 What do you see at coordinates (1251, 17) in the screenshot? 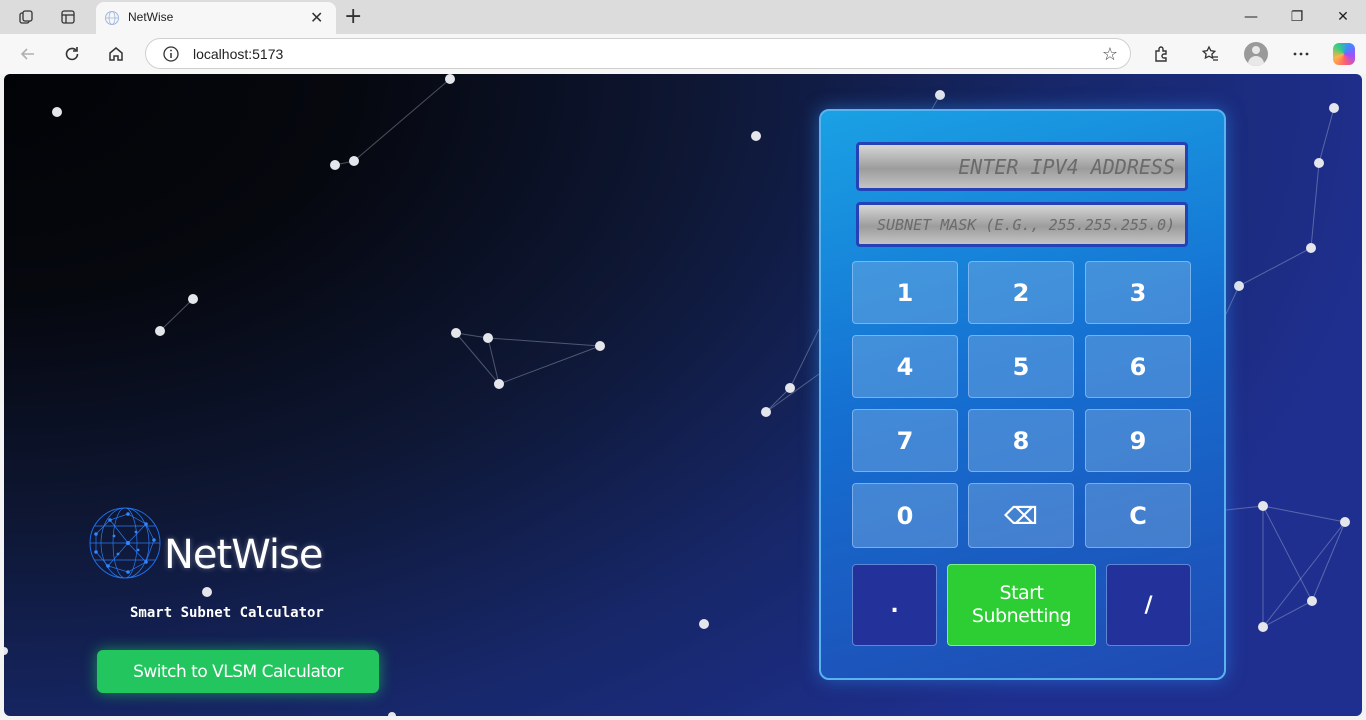
I see `minimize-button: —` at bounding box center [1251, 17].